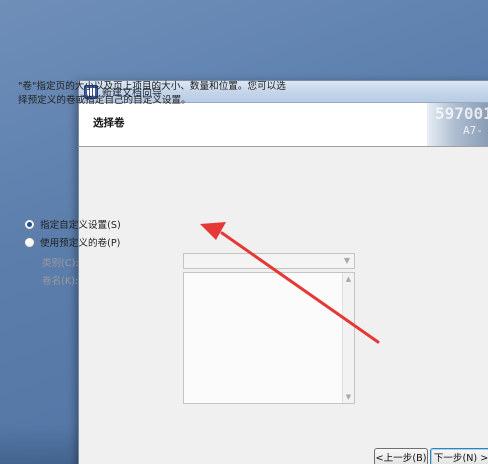 Image resolution: width=488 pixels, height=464 pixels. Describe the element at coordinates (109, 123) in the screenshot. I see `page-title: 选择卷` at that location.